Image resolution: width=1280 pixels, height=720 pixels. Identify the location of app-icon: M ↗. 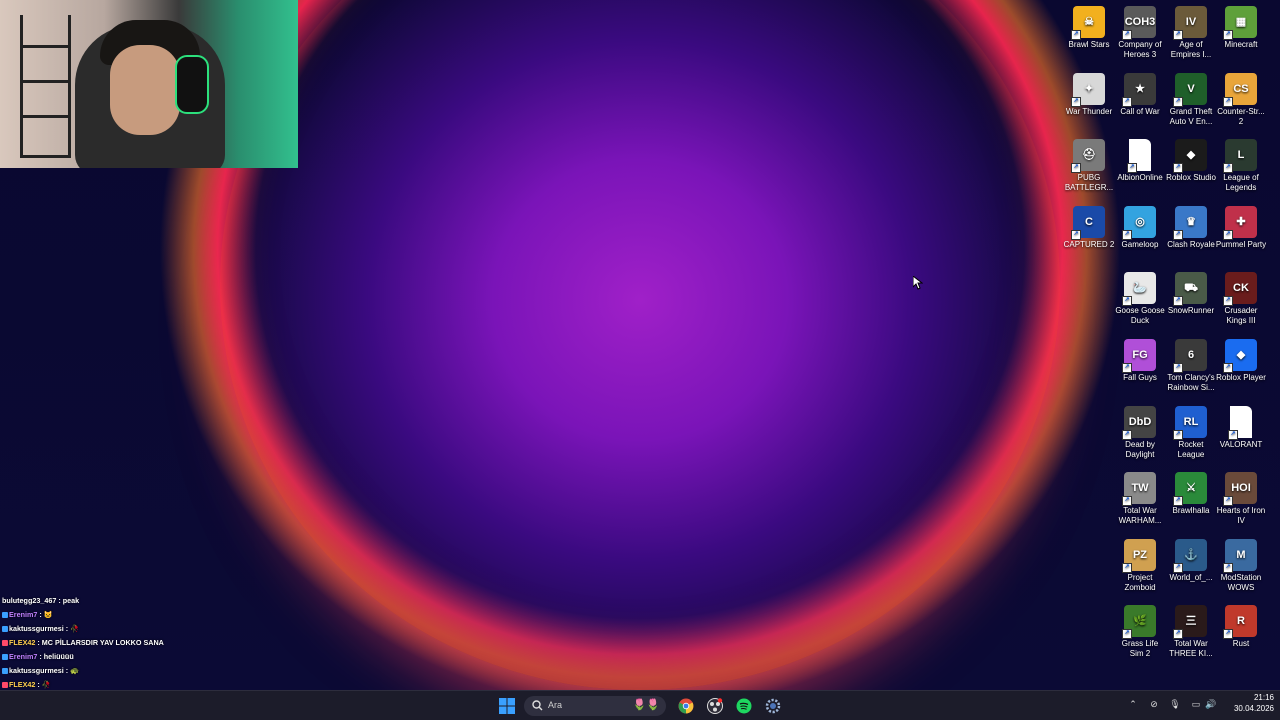
(1240, 555).